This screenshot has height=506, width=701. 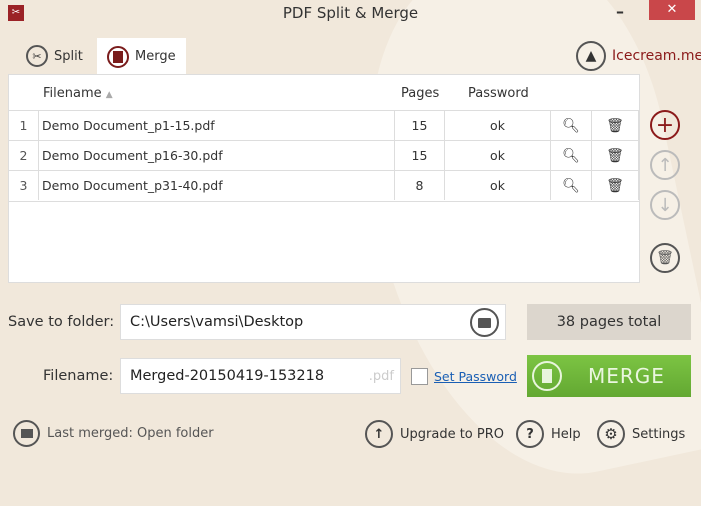 I want to click on filename-input: Merged-20150419-153218 .pdf, so click(x=260, y=376).